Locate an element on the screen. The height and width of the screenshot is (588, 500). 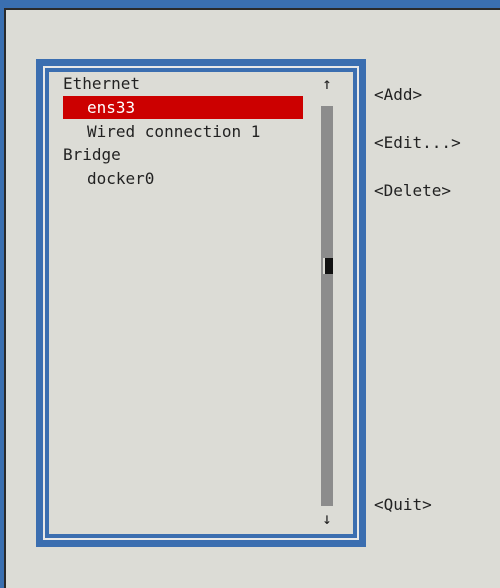
quit-button: <Quit> is located at coordinates (403, 505).